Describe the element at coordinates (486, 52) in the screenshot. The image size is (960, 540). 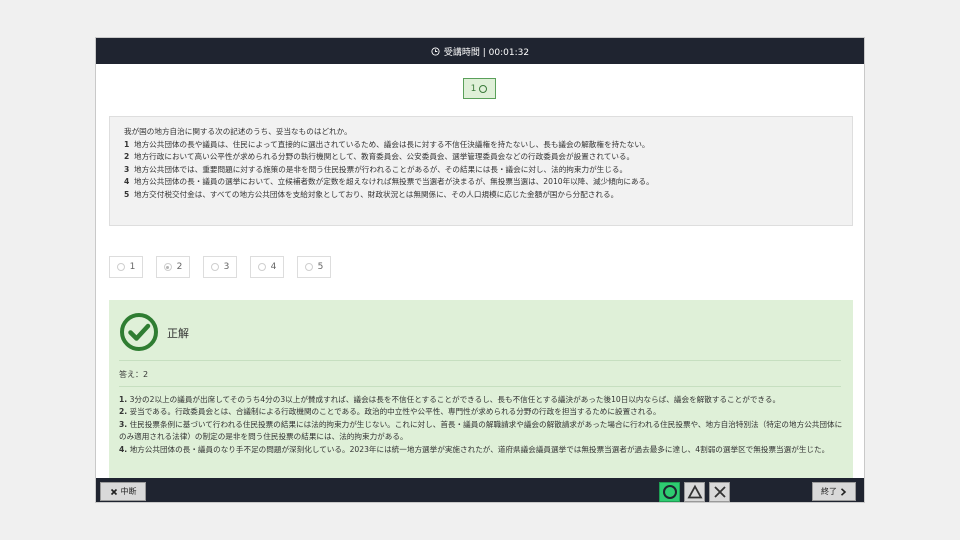
I see `timer-label: 受講時間 | 00:01:32` at that location.